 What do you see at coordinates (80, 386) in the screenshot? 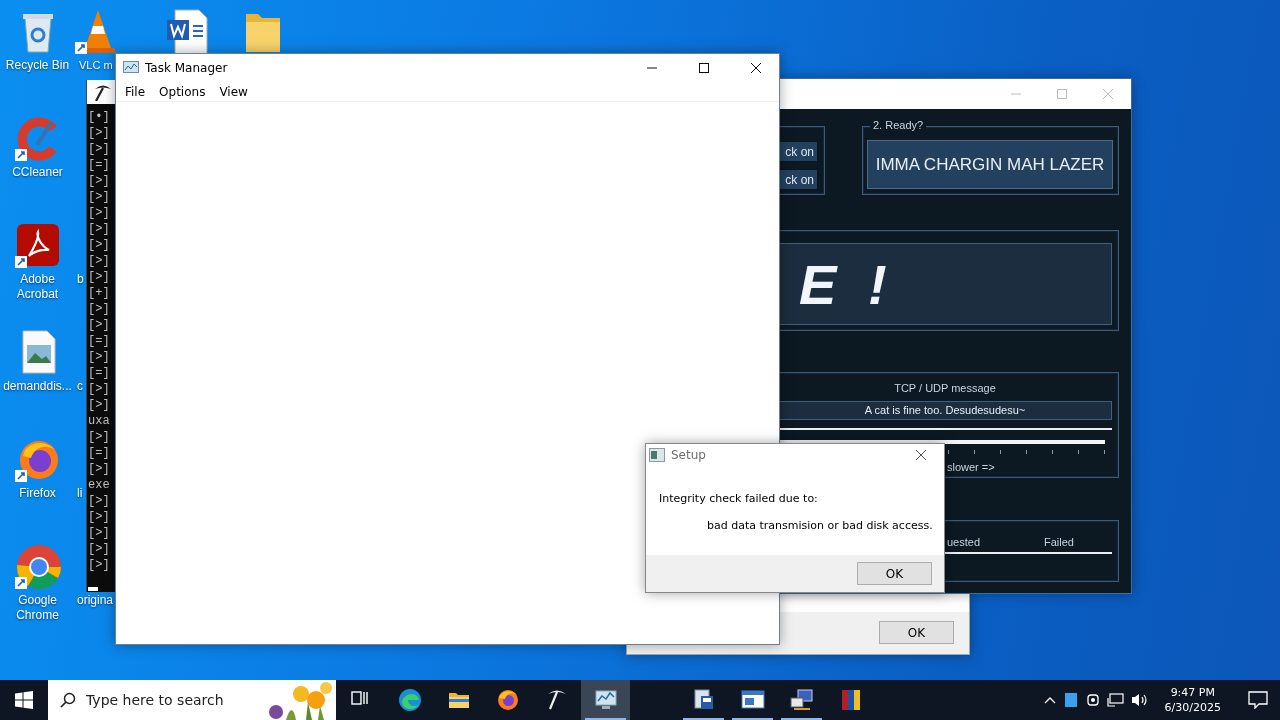
I see `icon-label: c` at bounding box center [80, 386].